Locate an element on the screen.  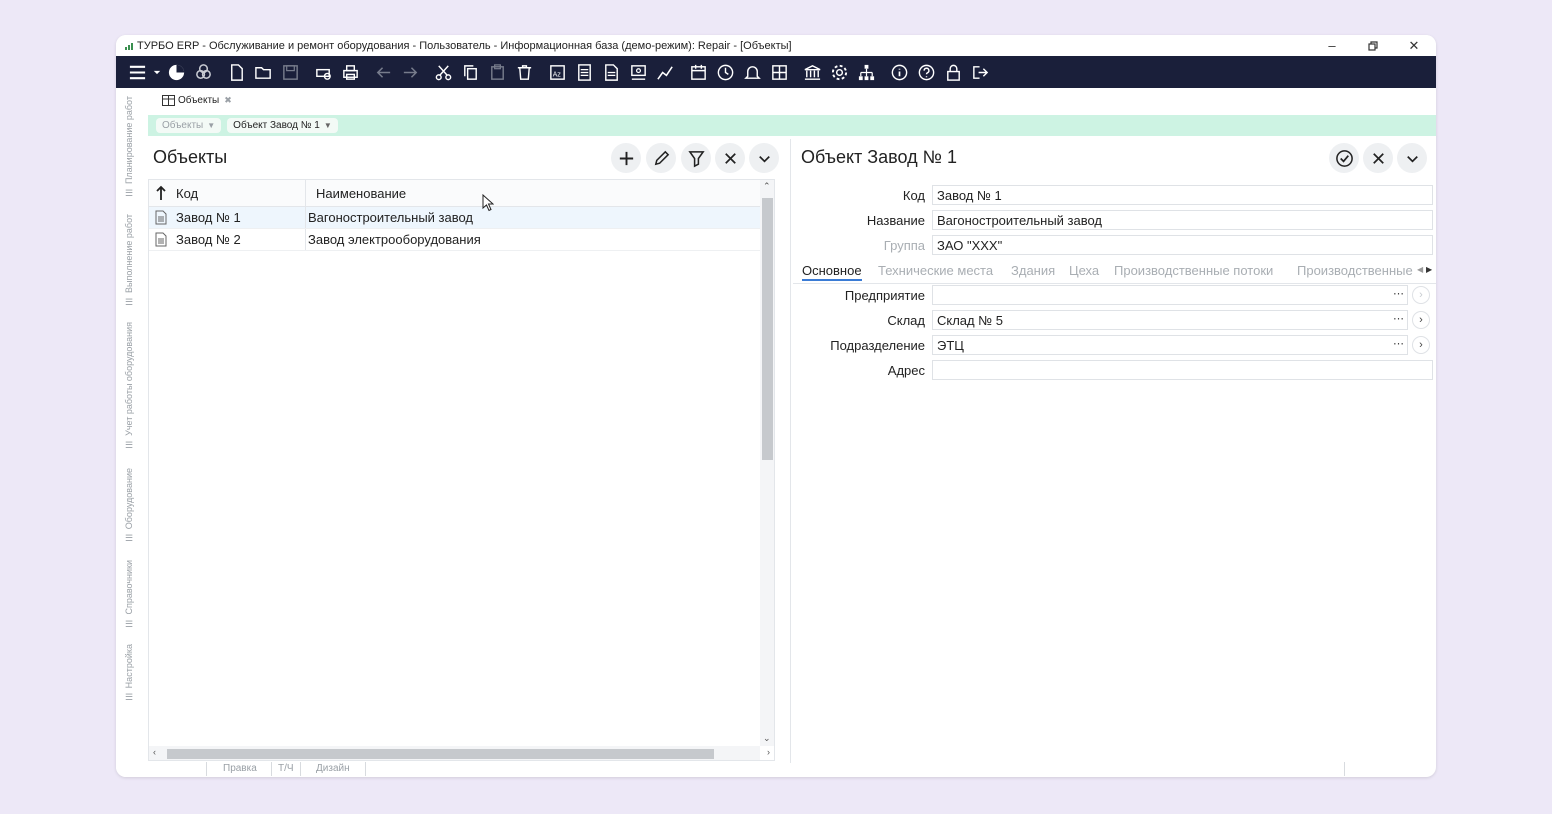
tab-main: Основное is located at coordinates (832, 272).